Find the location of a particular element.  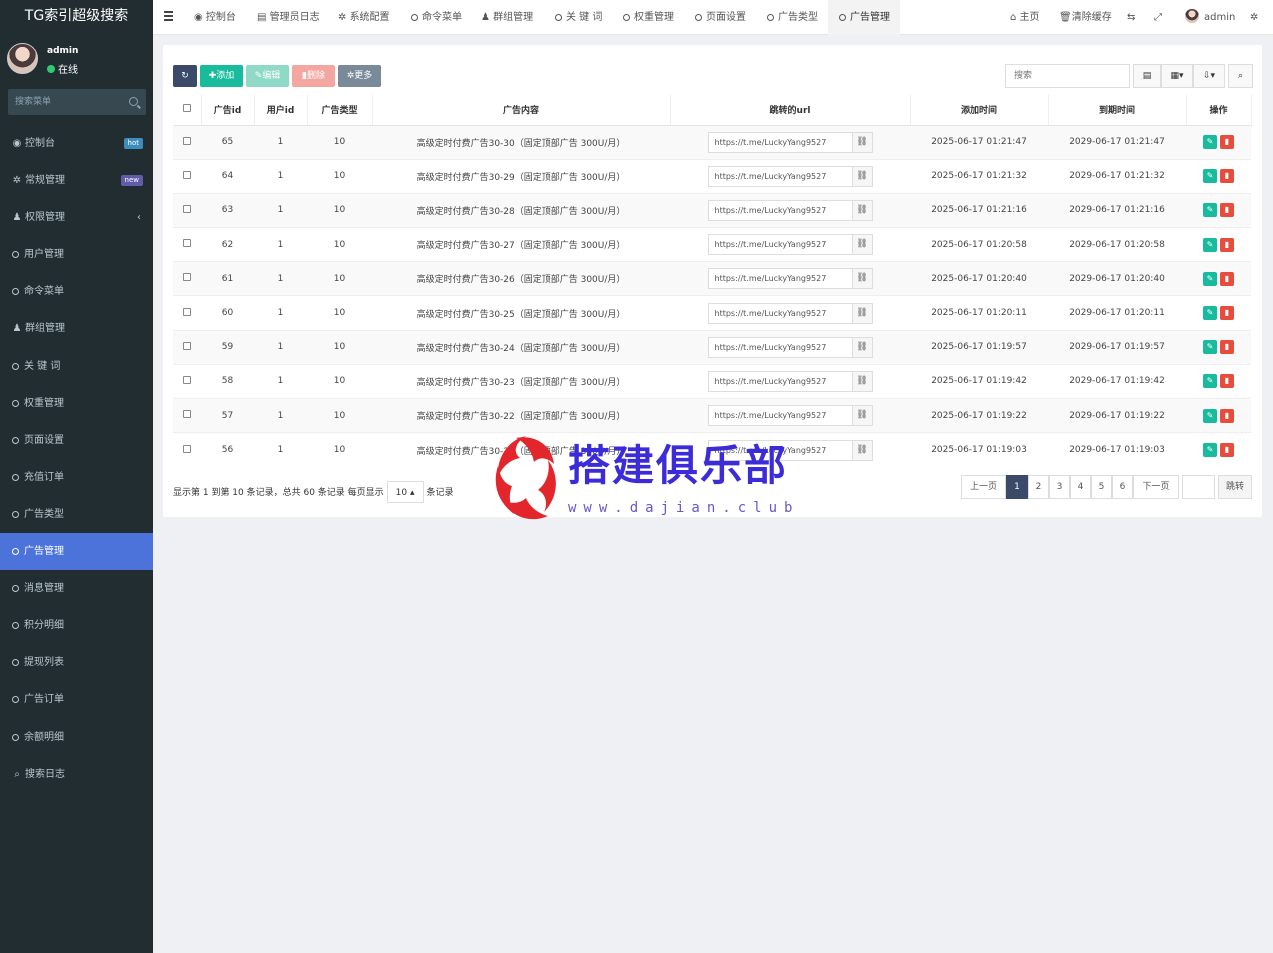

sidebar-item-permission: ♟ 权限管理 ‹ is located at coordinates (76, 217).